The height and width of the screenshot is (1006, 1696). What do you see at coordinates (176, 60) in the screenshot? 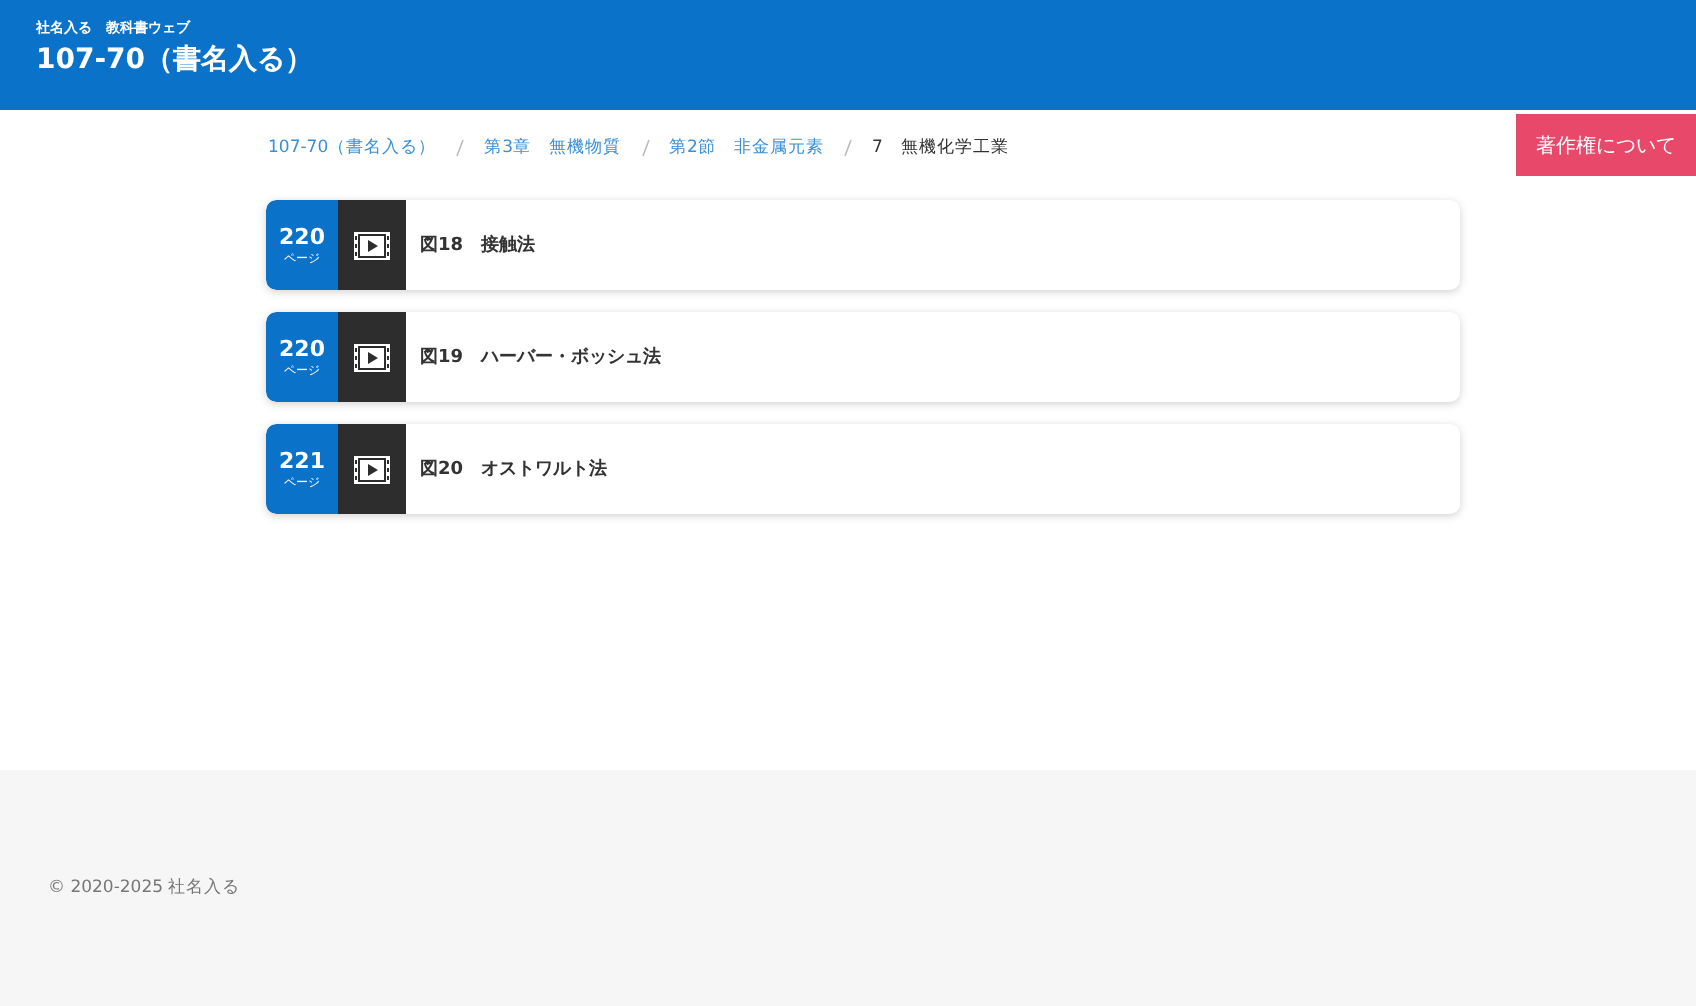
I see `book-title: 107-70（書名入る）` at bounding box center [176, 60].